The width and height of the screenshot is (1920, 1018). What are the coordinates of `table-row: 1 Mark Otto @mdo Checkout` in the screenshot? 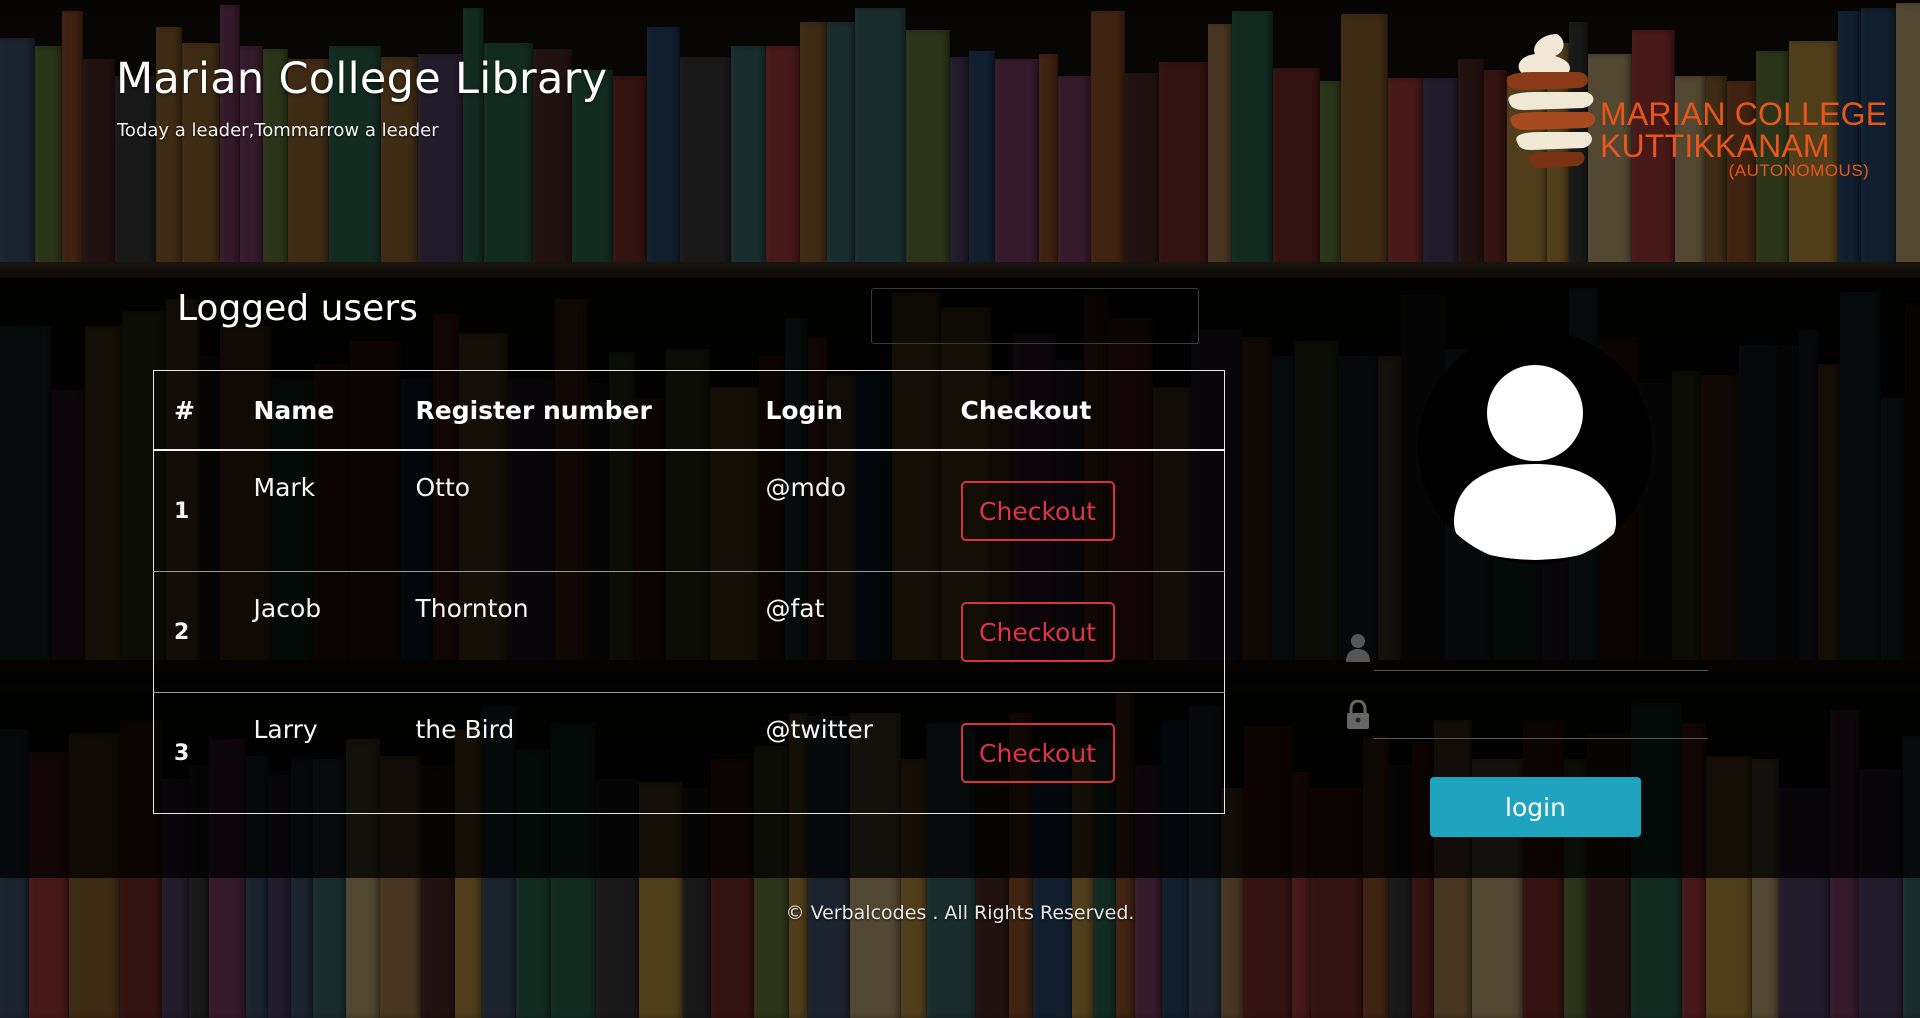 It's located at (689, 510).